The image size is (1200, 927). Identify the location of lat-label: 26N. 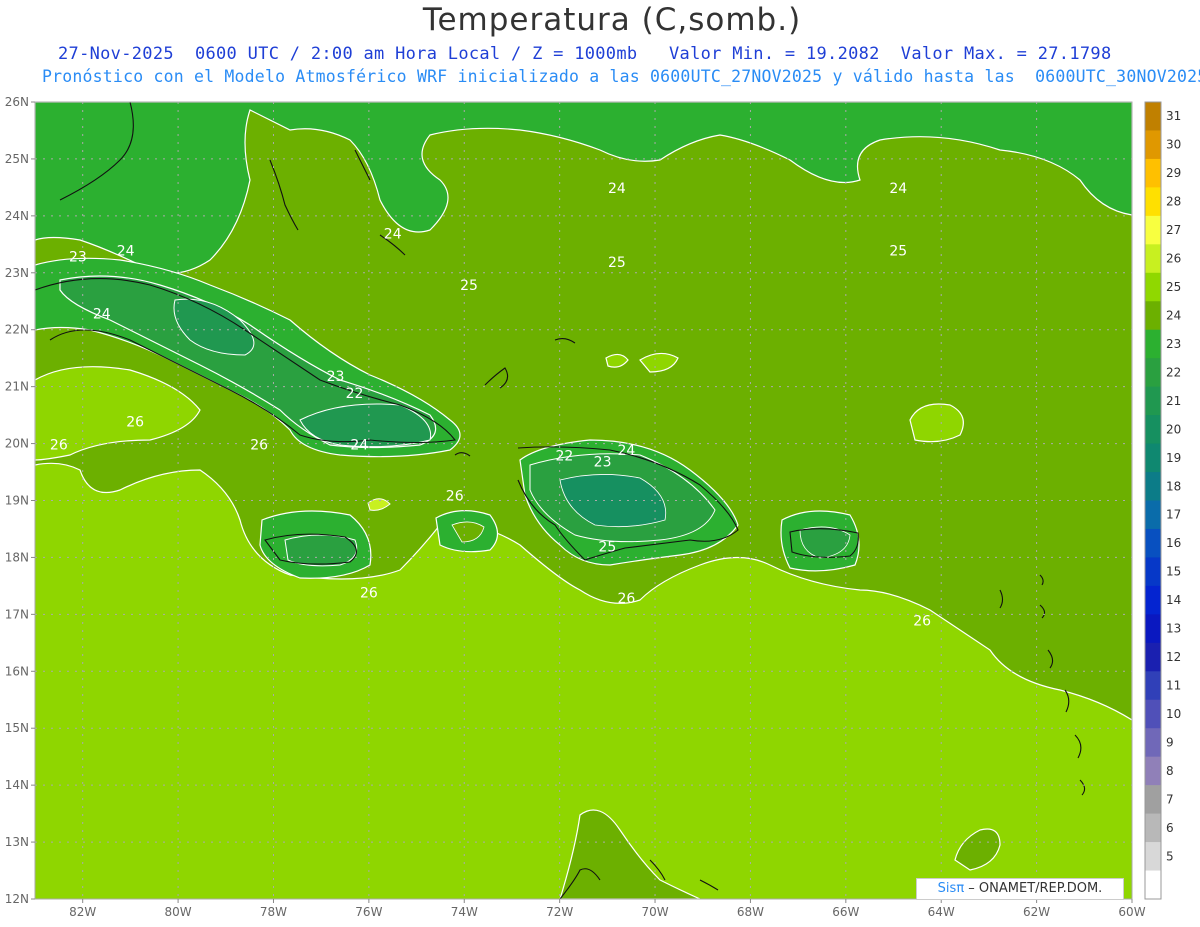
(17, 102).